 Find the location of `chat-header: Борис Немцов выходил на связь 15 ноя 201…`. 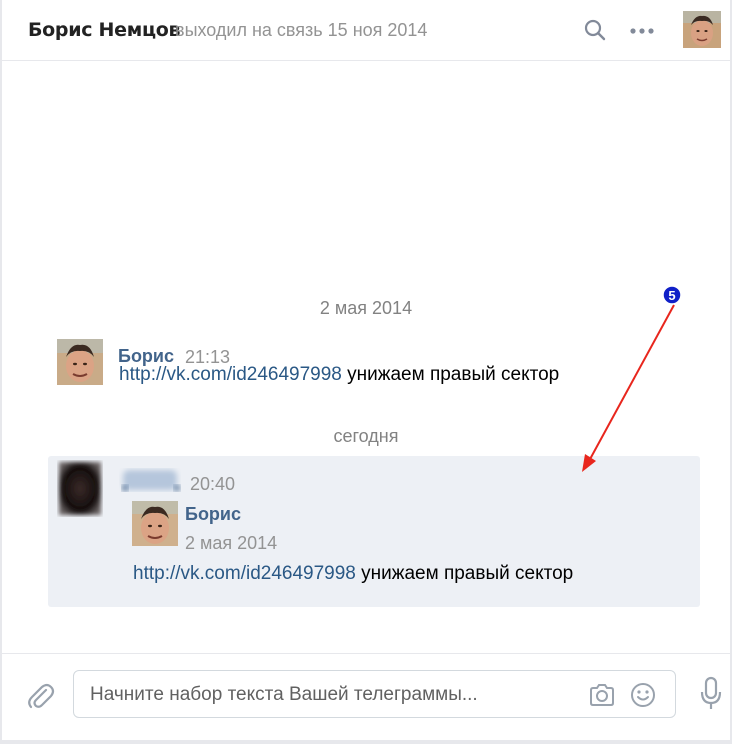

chat-header: Борис Немцов выходил на связь 15 ноя 201… is located at coordinates (366, 30).